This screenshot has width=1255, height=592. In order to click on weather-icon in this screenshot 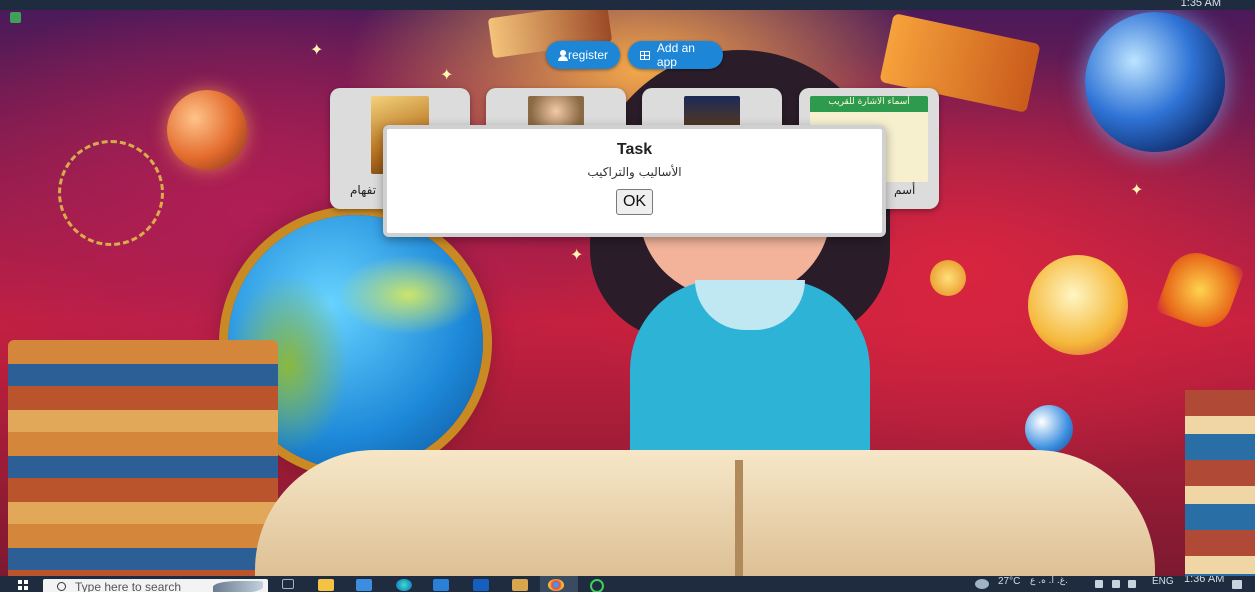, I will do `click(982, 584)`.